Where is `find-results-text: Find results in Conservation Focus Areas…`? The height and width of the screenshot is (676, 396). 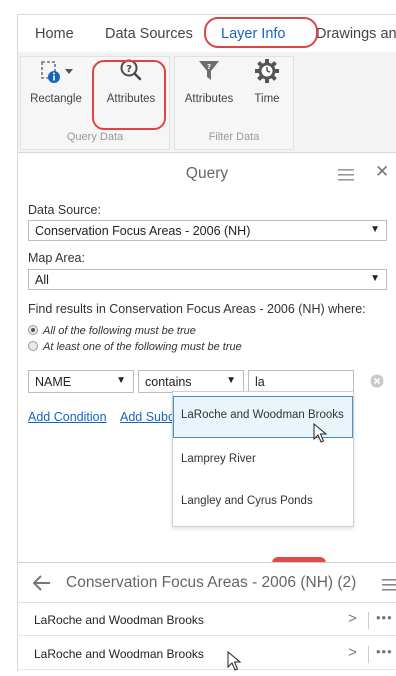
find-results-text: Find results in Conservation Focus Areas… is located at coordinates (197, 309).